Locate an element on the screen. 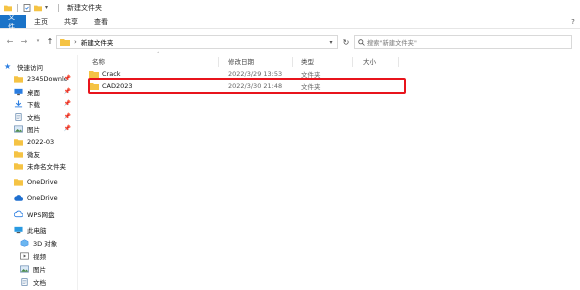 The width and height of the screenshot is (580, 290). sidebar-item-pc-documents: 文档 is located at coordinates (33, 282).